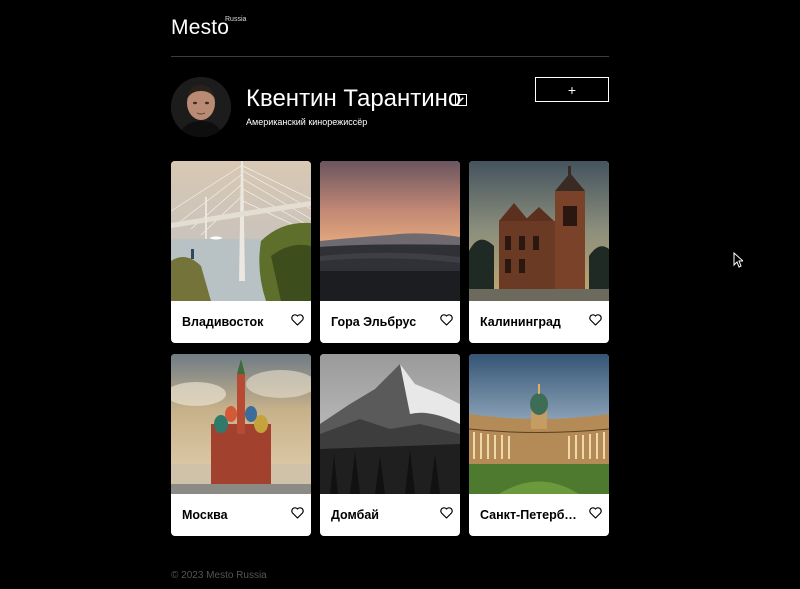 Image resolution: width=800 pixels, height=589 pixels. I want to click on card: Владивосток, so click(241, 252).